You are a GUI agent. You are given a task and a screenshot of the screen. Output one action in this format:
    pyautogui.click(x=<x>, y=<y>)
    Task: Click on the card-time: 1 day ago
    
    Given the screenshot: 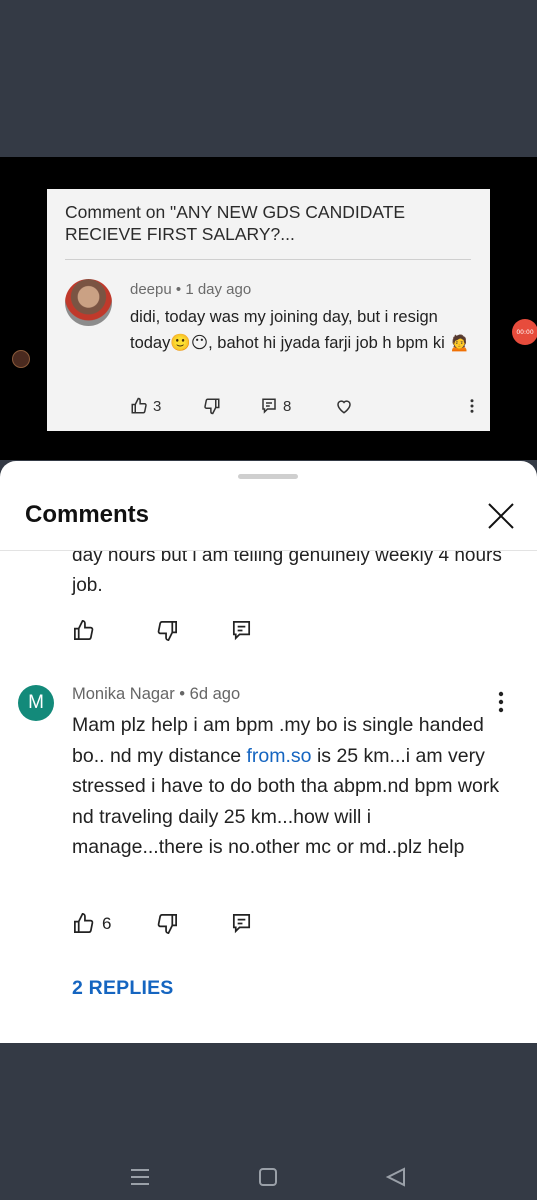 What is the action you would take?
    pyautogui.click(x=218, y=289)
    